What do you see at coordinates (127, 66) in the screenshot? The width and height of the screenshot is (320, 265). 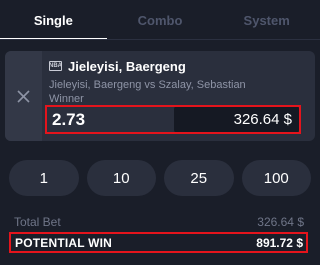 I see `selection-name: Jieleyisi, Baergeng` at bounding box center [127, 66].